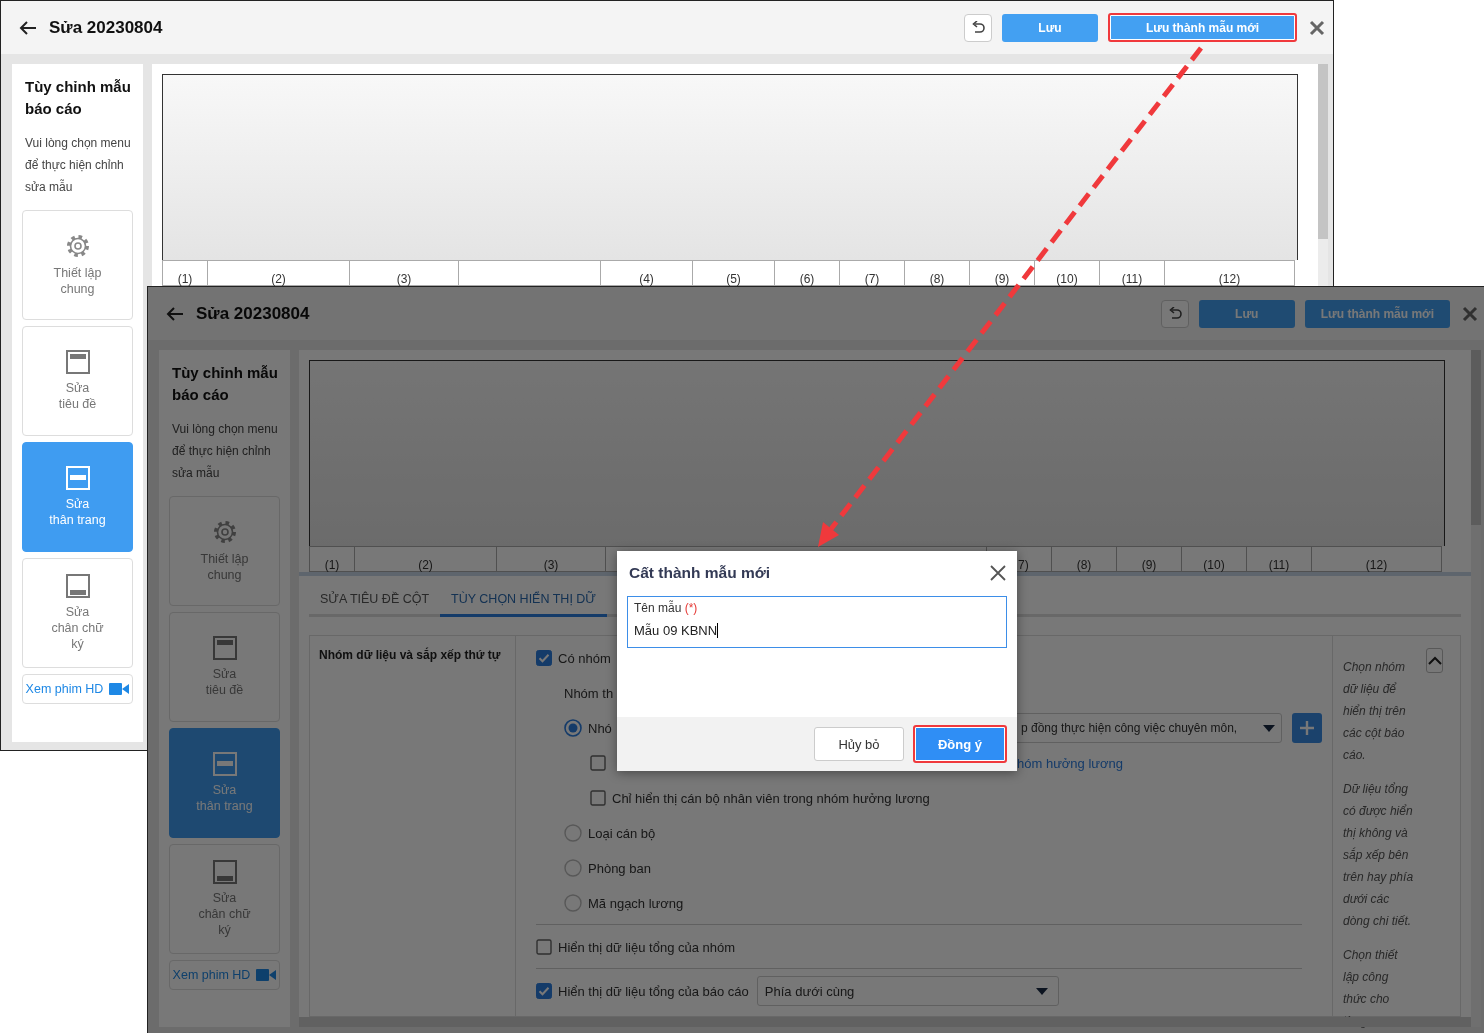  I want to click on option-label: Nhóm th, so click(589, 693).